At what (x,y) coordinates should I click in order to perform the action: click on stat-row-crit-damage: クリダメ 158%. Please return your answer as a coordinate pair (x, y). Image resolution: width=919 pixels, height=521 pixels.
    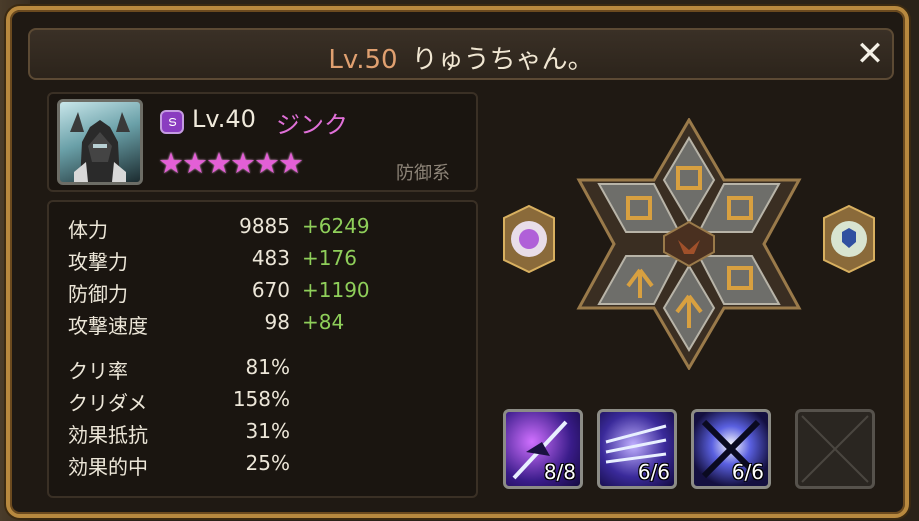
    Looking at the image, I should click on (228, 403).